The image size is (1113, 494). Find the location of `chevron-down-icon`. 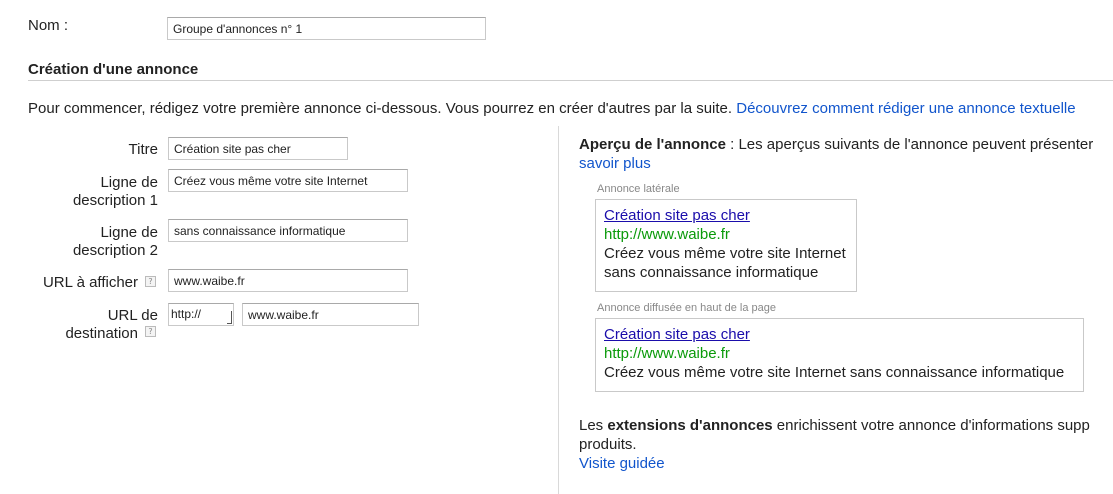

chevron-down-icon is located at coordinates (229, 317).